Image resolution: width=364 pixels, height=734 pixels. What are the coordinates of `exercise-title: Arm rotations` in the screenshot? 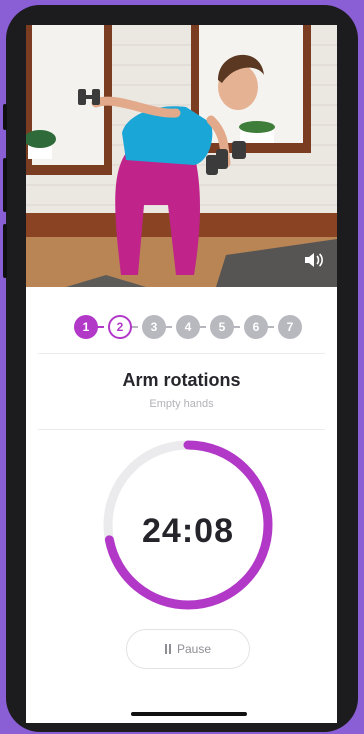 It's located at (181, 380).